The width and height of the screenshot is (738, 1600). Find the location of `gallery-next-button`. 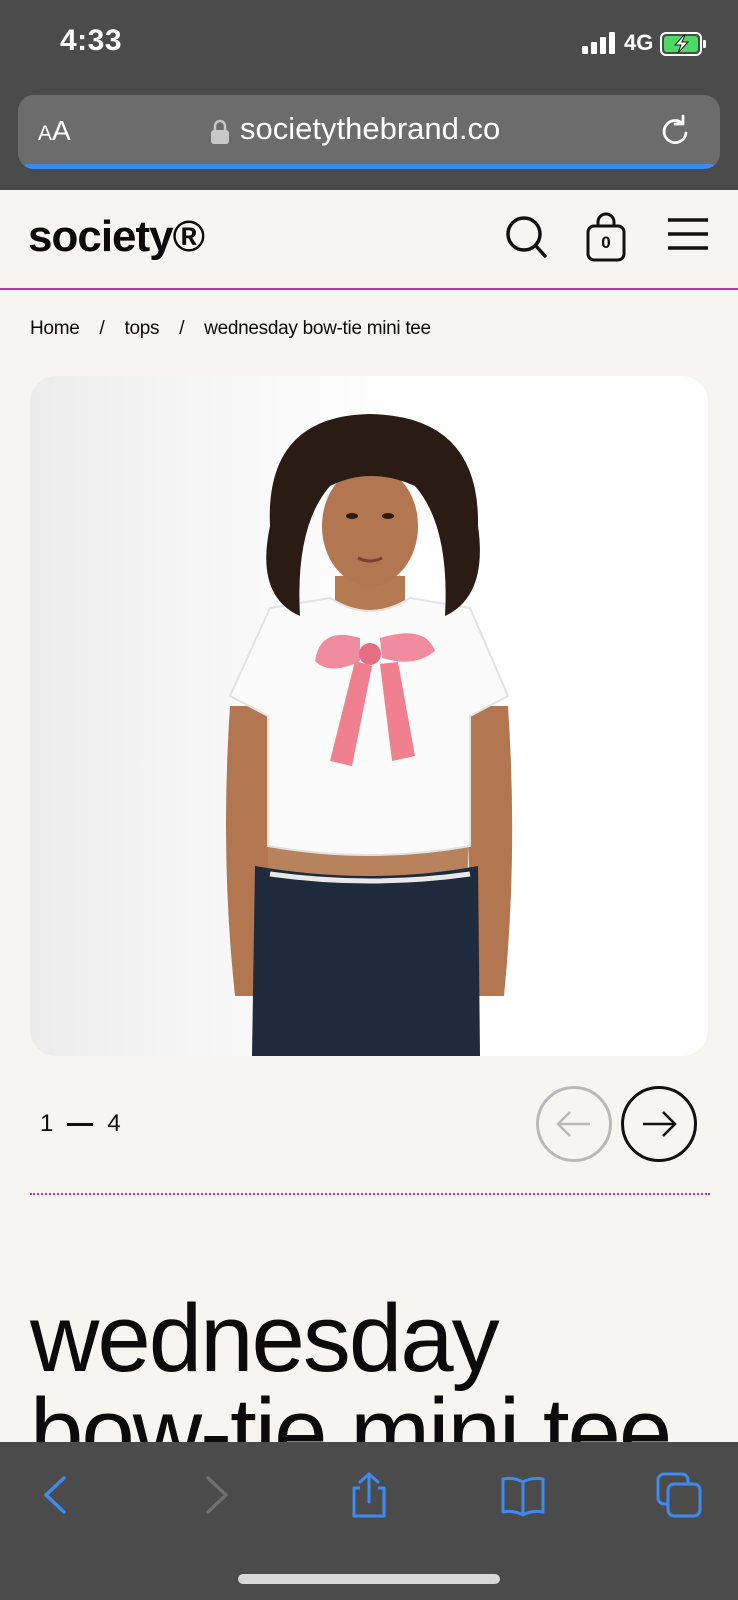

gallery-next-button is located at coordinates (659, 1124).